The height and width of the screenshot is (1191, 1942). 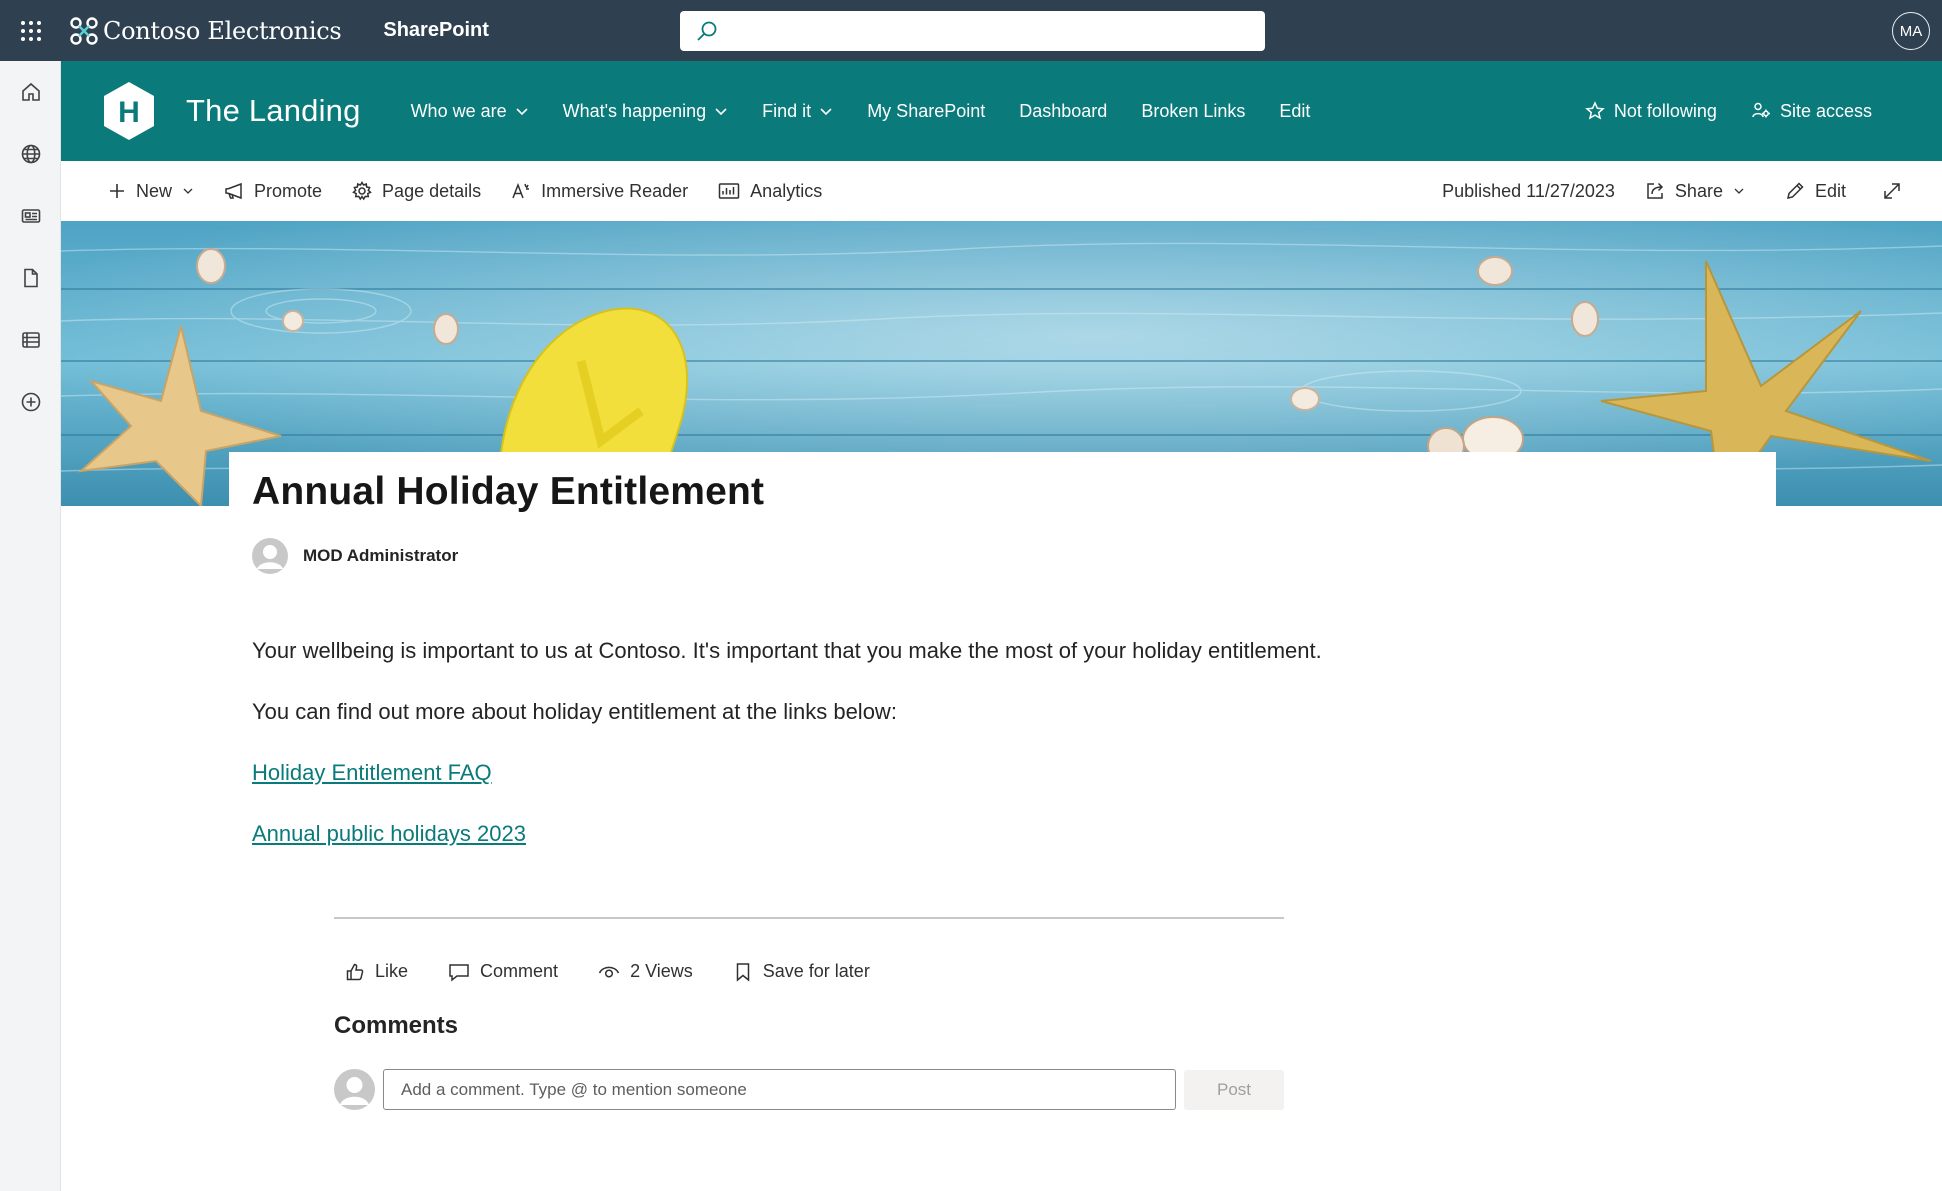 What do you see at coordinates (1655, 191) in the screenshot?
I see `share-icon` at bounding box center [1655, 191].